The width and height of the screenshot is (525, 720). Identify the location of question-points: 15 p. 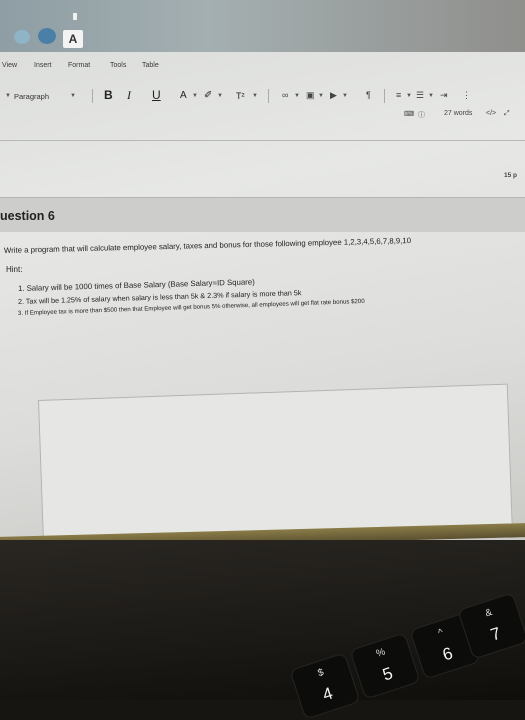
(511, 175).